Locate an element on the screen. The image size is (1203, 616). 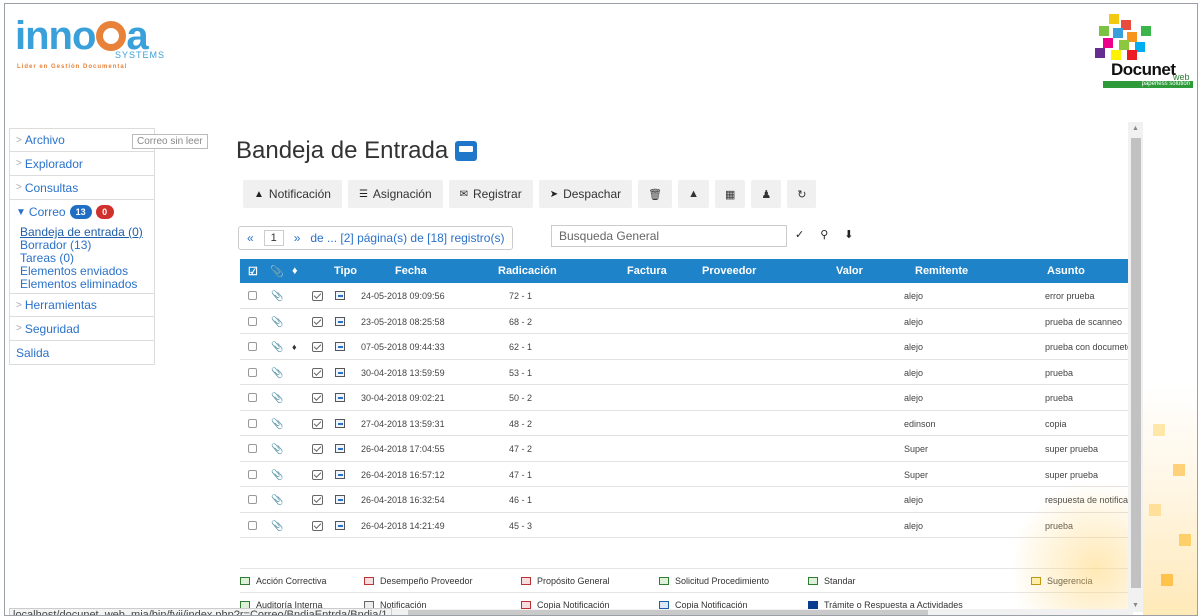
chevron-down-icon: ✓ is located at coordinates (799, 234).